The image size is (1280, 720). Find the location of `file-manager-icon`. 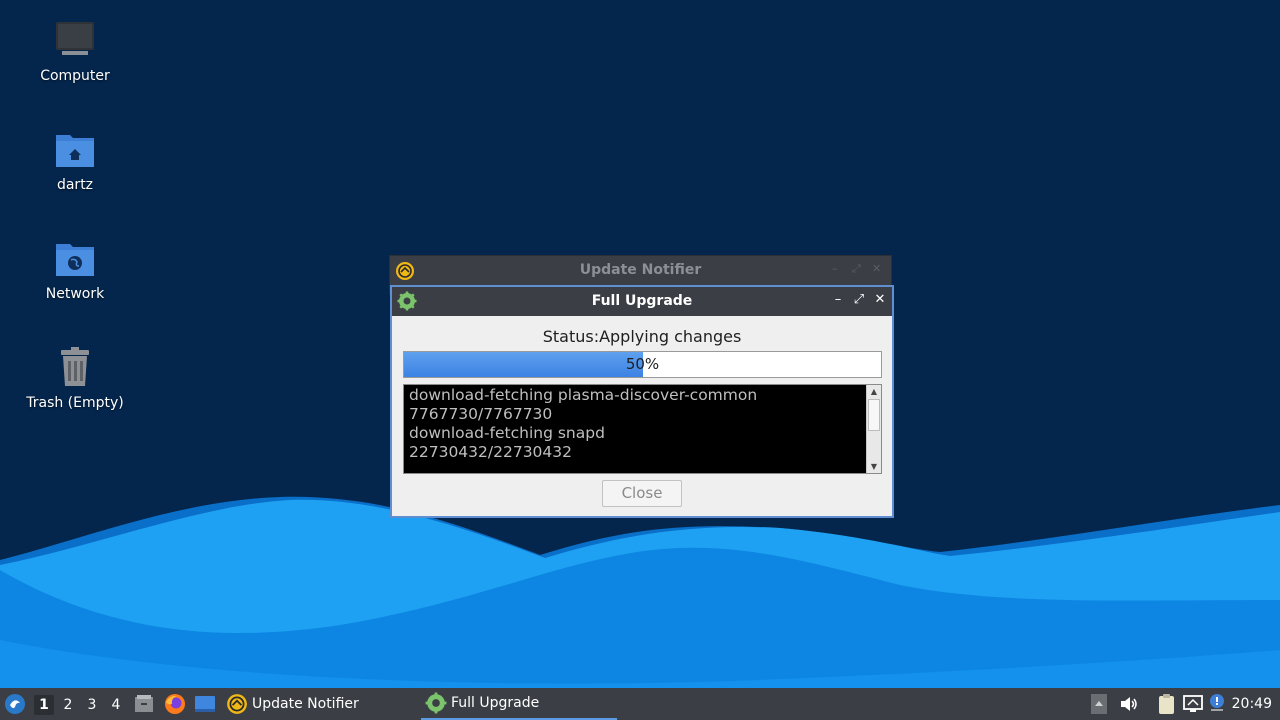

file-manager-icon is located at coordinates (144, 704).